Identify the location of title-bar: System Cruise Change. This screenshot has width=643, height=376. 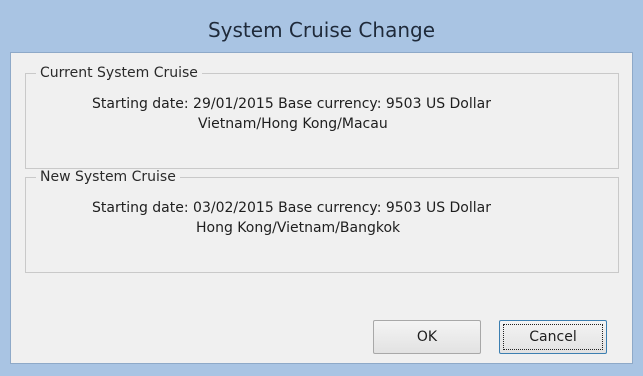
(321, 30).